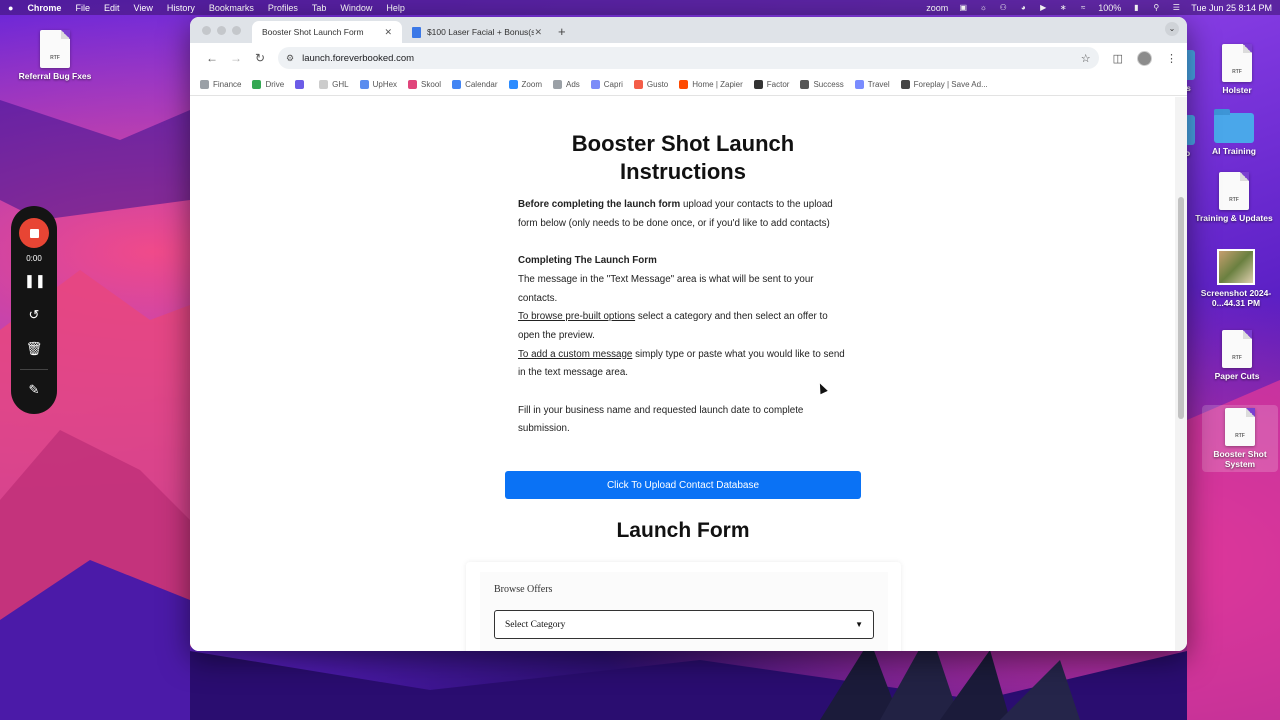  I want to click on bookmark-item: Gusto, so click(650, 84).